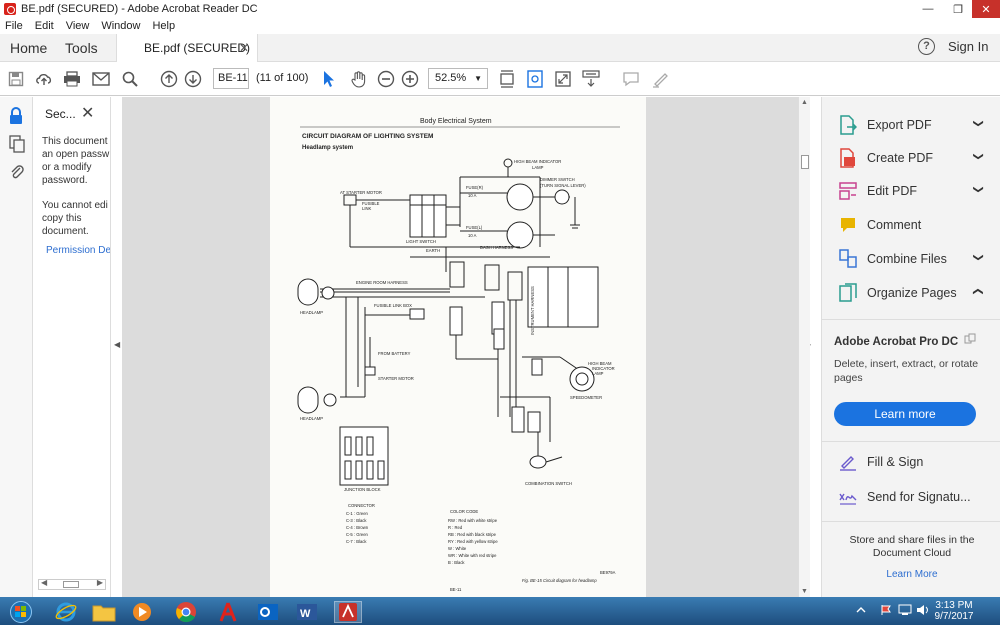 Image resolution: width=1000 pixels, height=625 pixels. I want to click on combine-files-tool: Combine Files ❯, so click(918, 259).